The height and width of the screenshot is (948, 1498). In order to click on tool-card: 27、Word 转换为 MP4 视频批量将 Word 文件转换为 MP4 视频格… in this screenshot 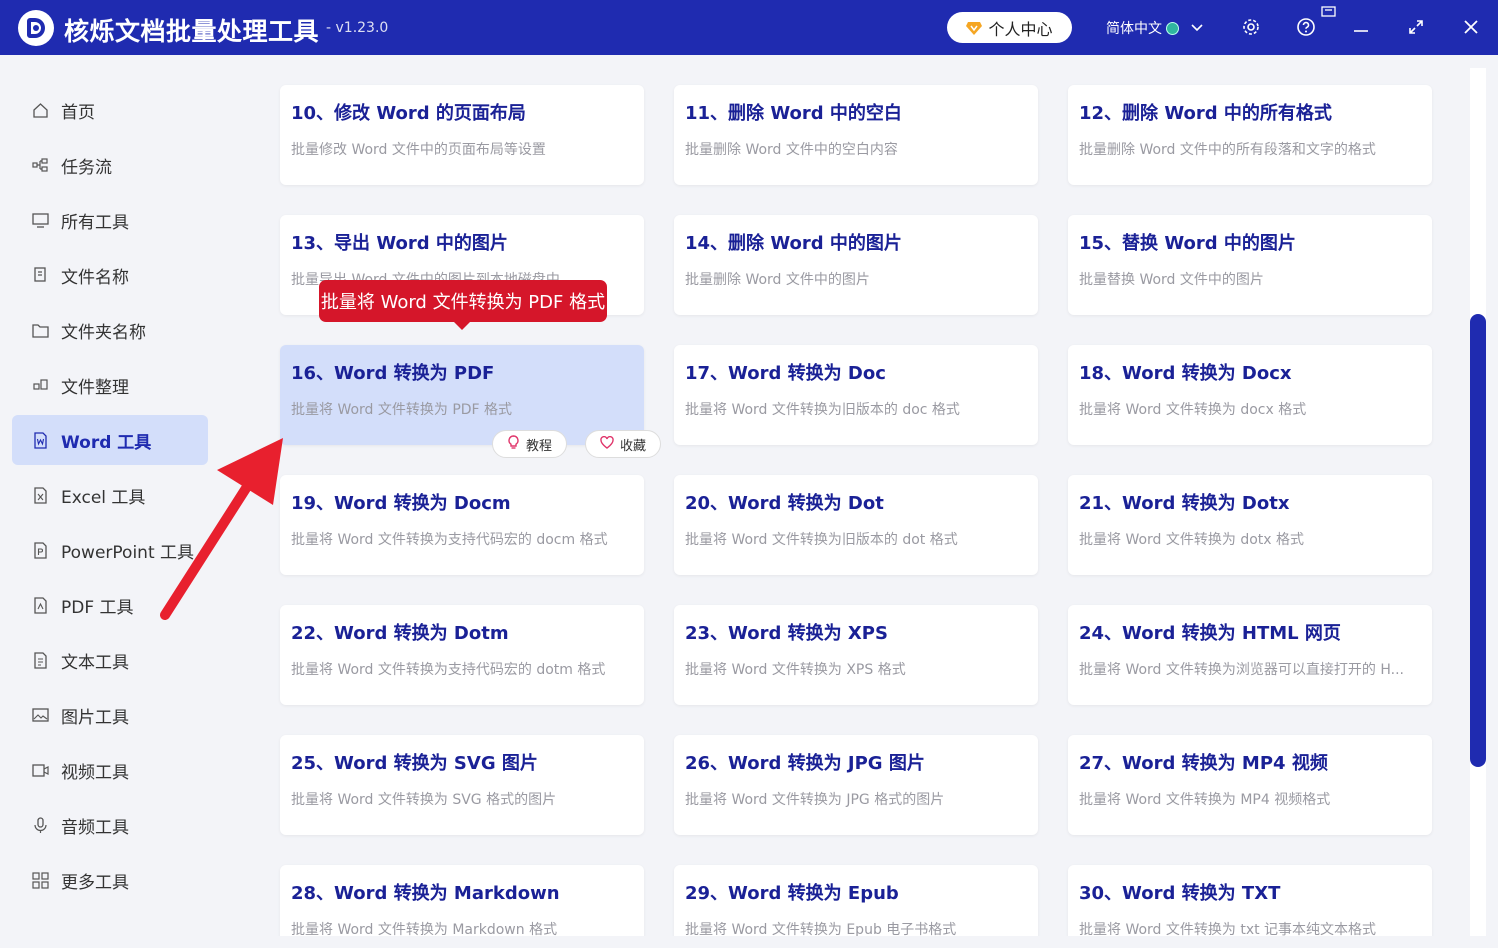, I will do `click(1250, 785)`.